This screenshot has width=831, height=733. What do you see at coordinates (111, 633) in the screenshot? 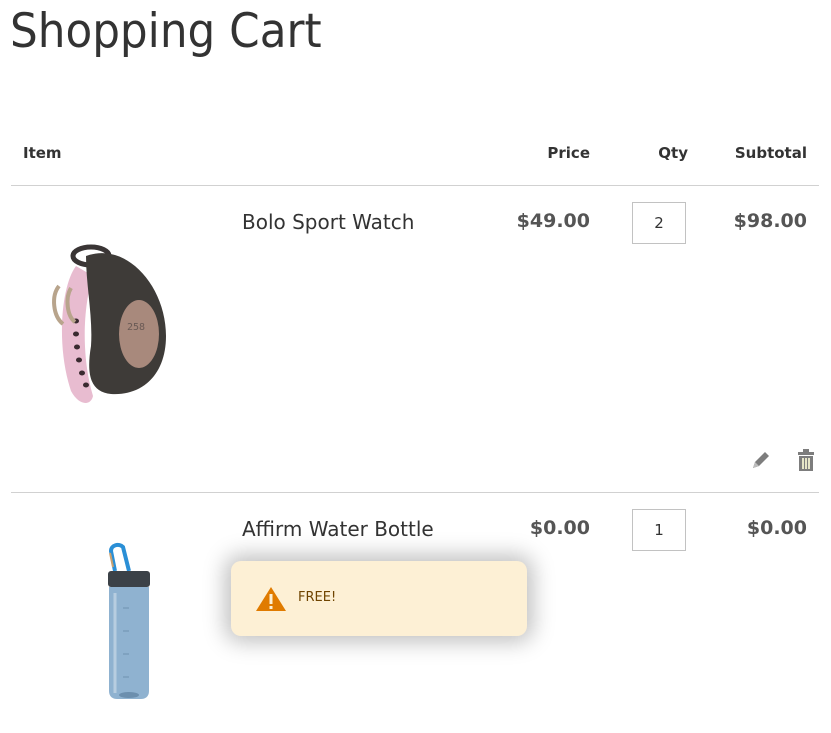
I see `product-image-water-bottle` at bounding box center [111, 633].